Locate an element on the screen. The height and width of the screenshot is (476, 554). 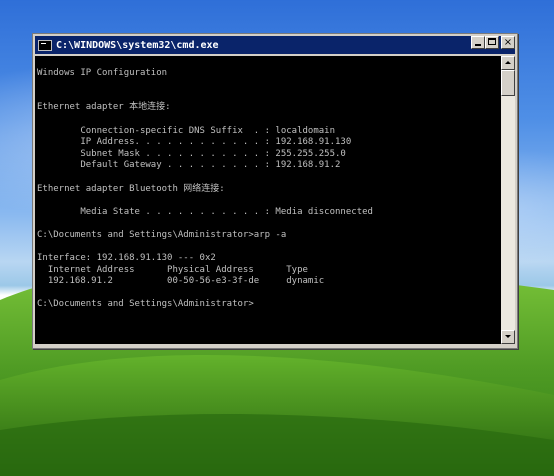
console-line: Internet Address Physical Address Type is located at coordinates (172, 269).